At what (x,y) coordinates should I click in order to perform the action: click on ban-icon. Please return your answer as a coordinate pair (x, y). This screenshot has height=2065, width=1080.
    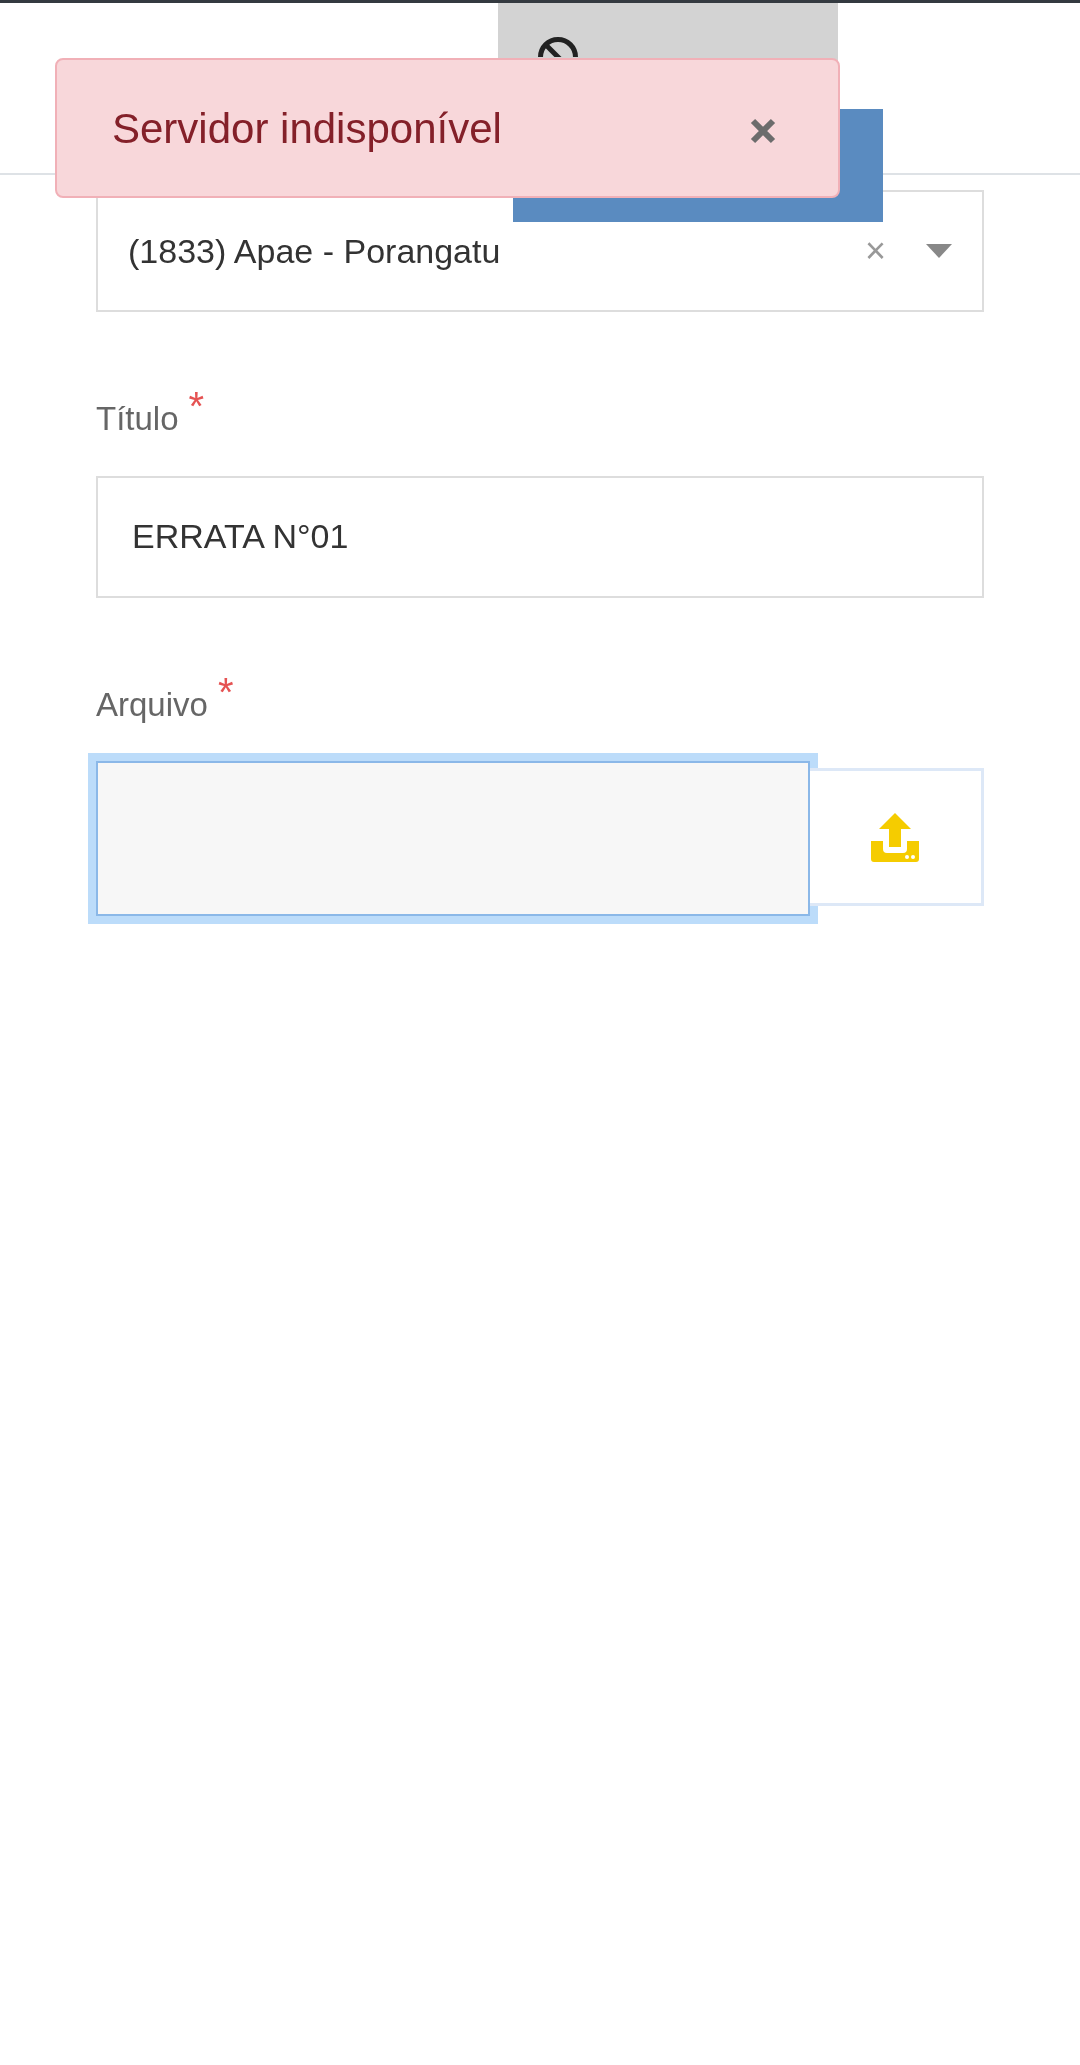
    Looking at the image, I should click on (558, 47).